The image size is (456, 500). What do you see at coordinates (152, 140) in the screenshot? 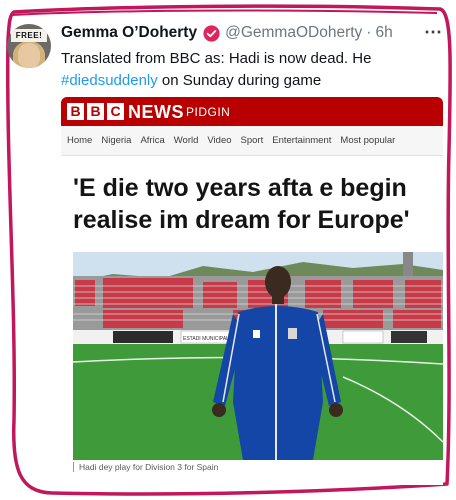
I see `bbc-nav-africa: Africa` at bounding box center [152, 140].